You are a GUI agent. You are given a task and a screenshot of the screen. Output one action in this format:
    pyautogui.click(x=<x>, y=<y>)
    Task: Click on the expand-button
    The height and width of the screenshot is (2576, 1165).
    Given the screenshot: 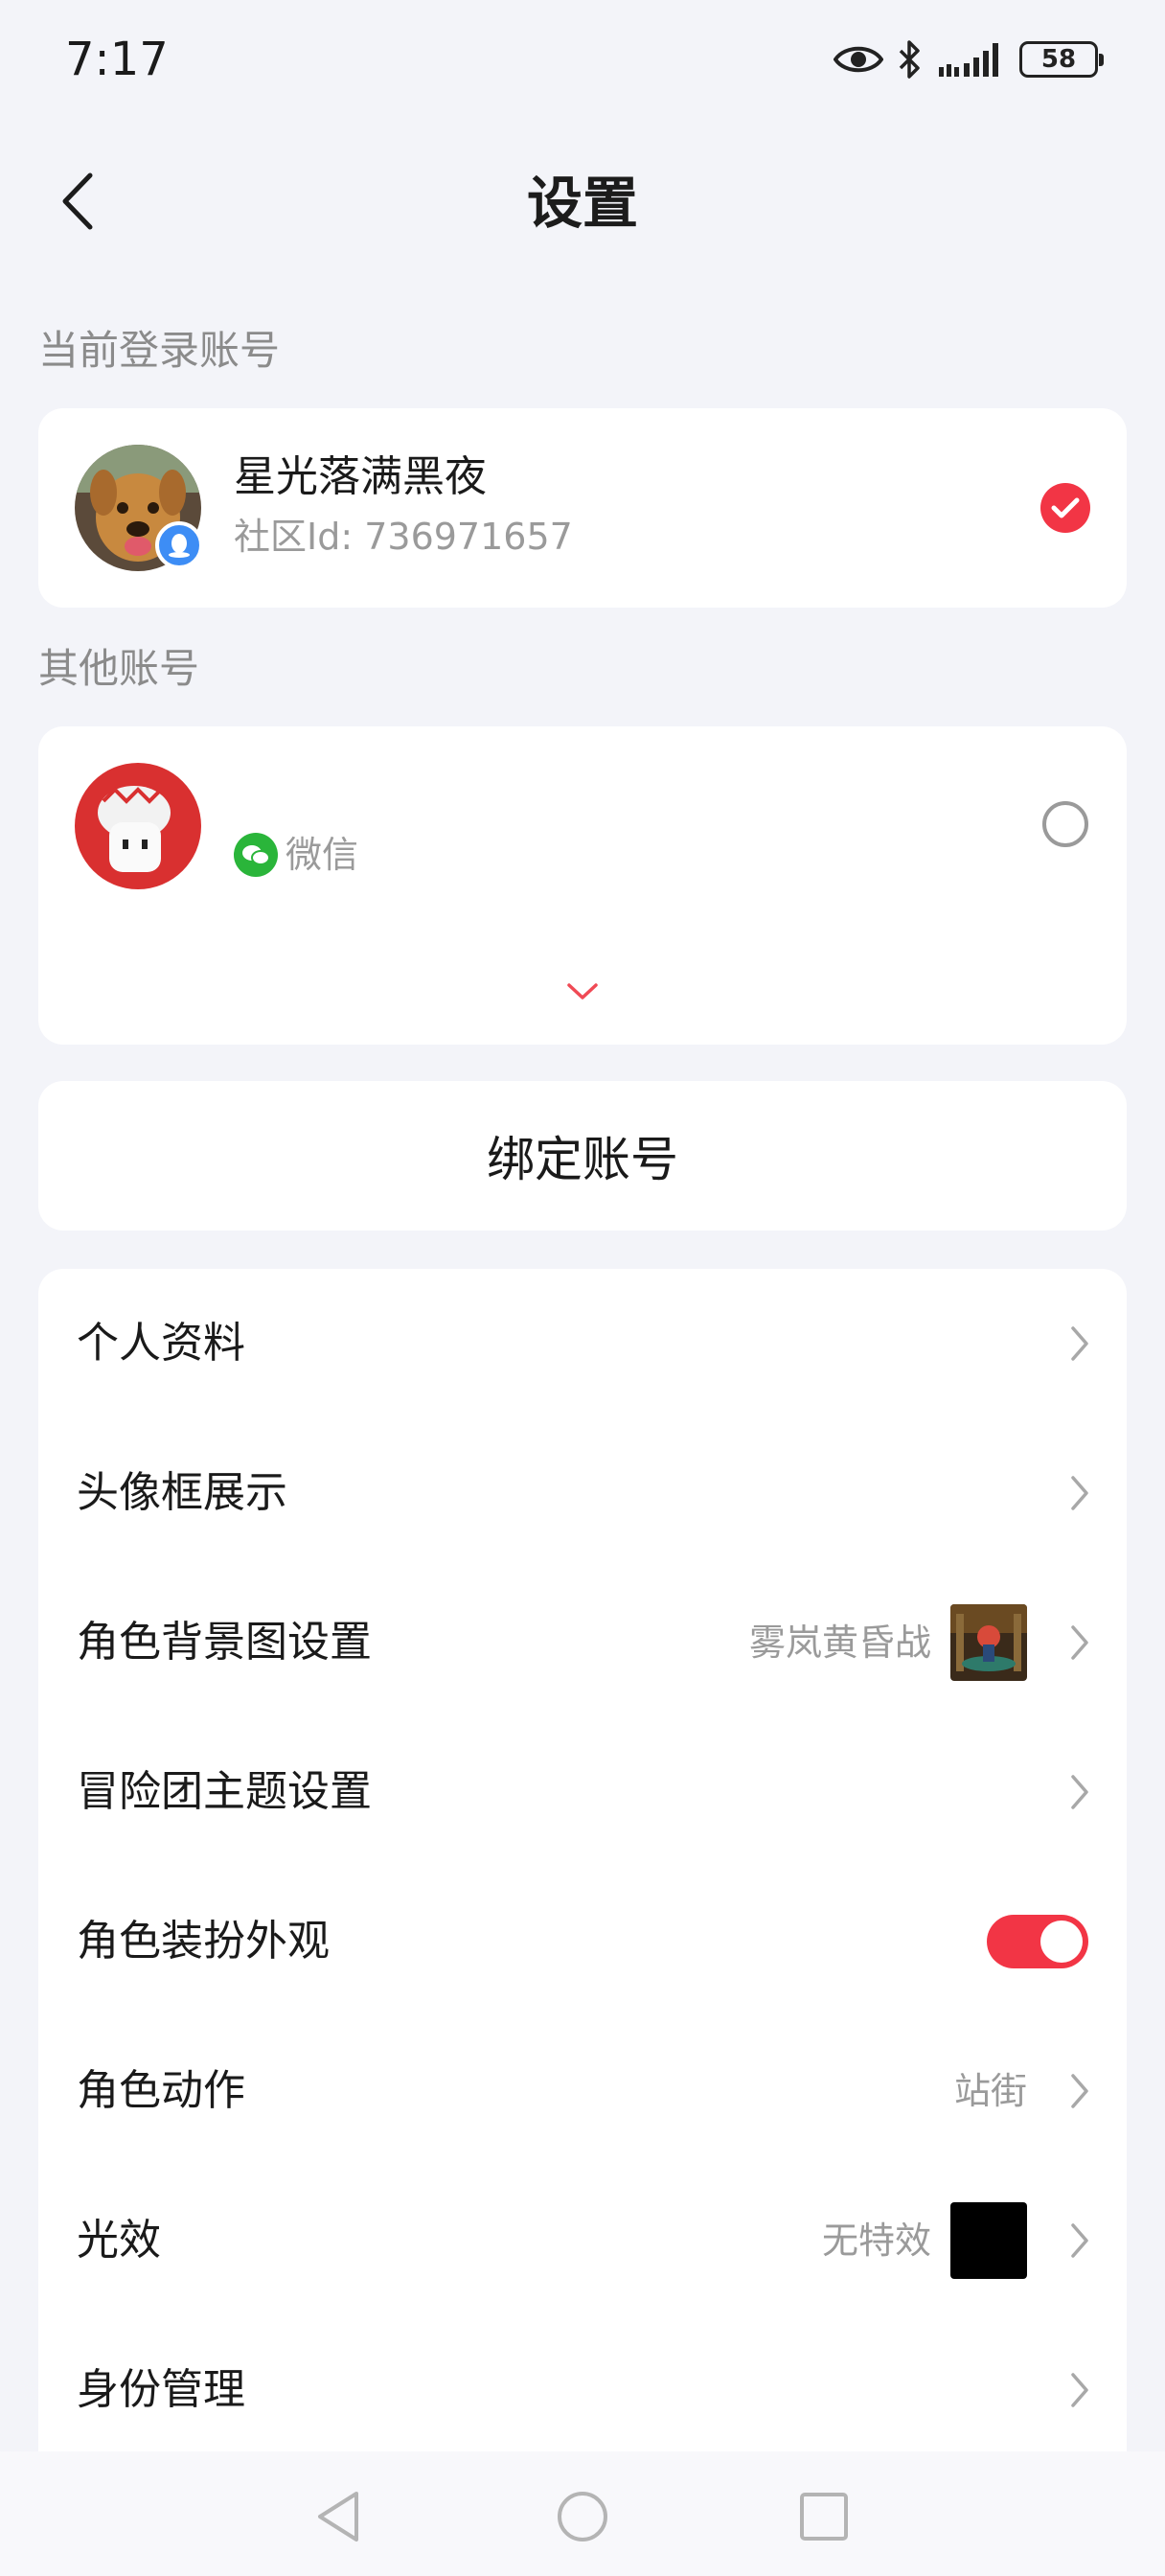 What is the action you would take?
    pyautogui.click(x=582, y=992)
    